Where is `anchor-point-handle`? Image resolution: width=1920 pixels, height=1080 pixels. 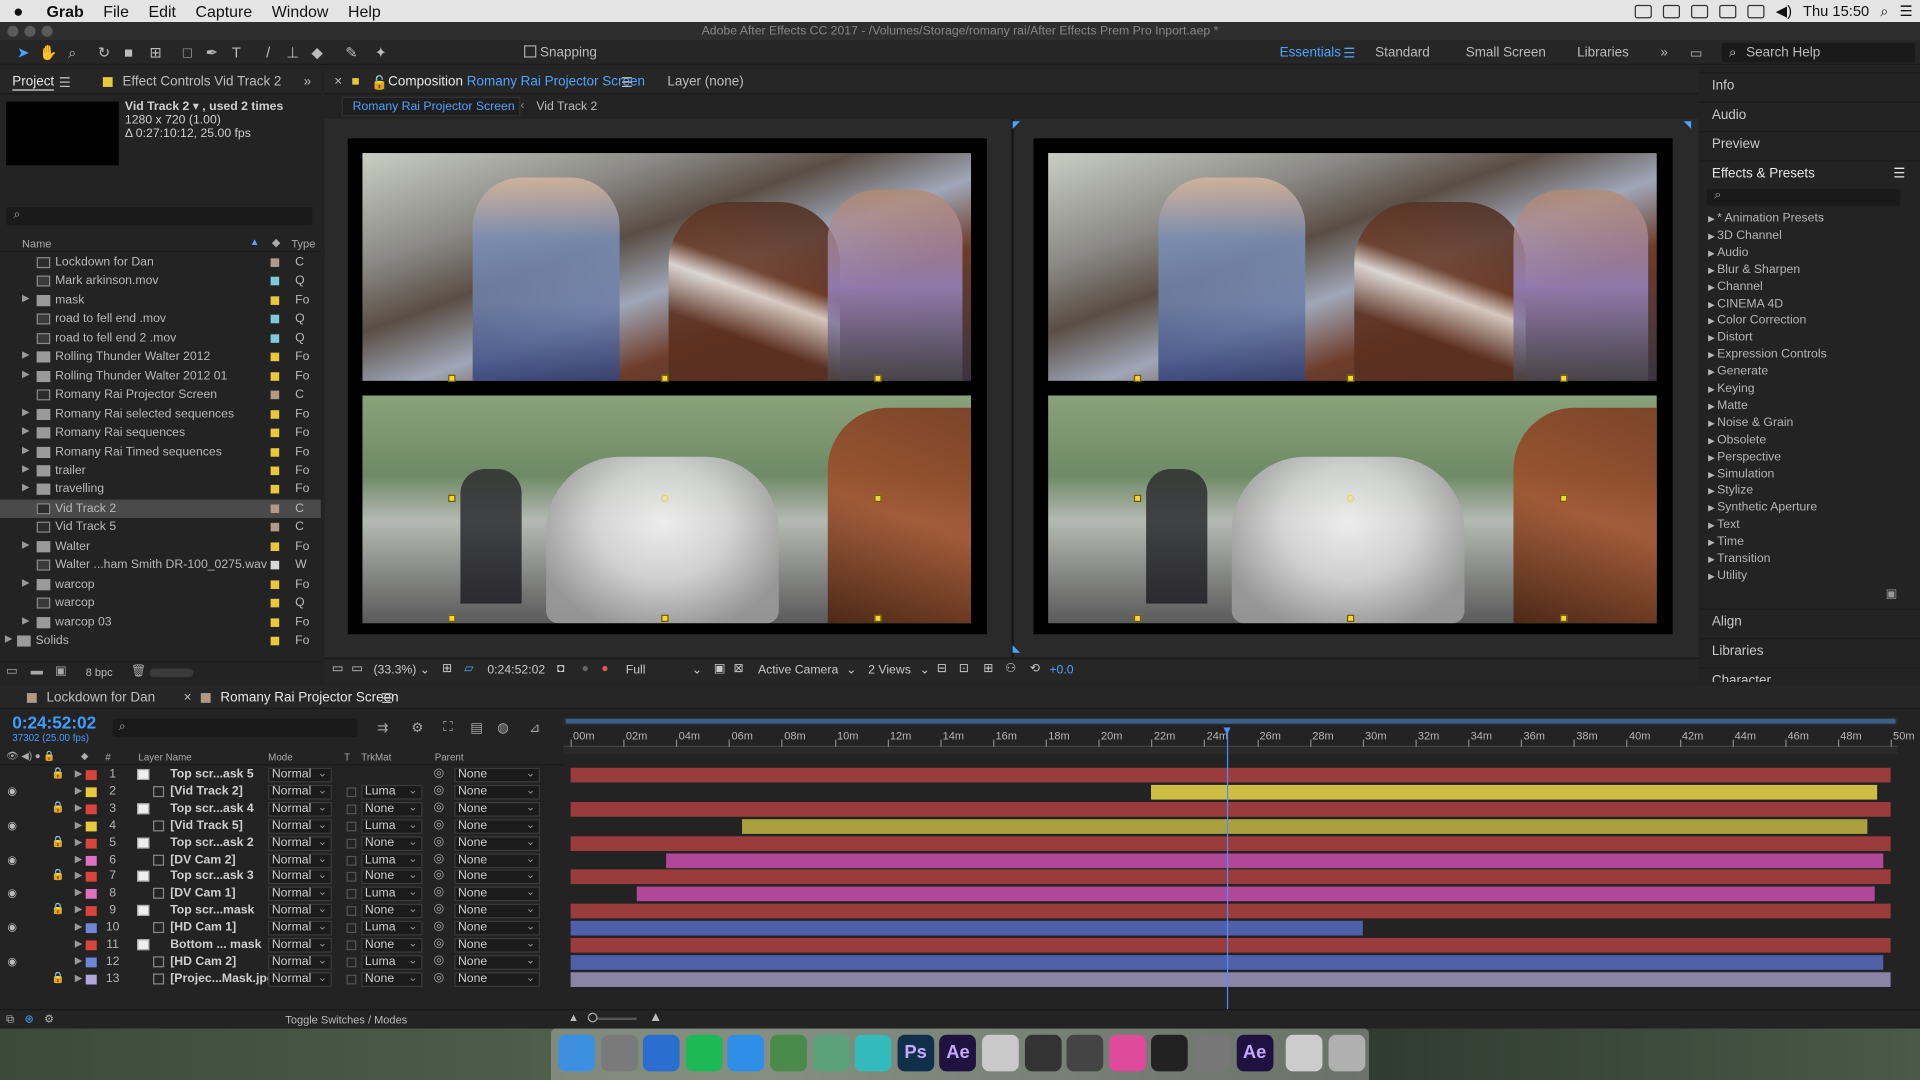 anchor-point-handle is located at coordinates (1350, 498).